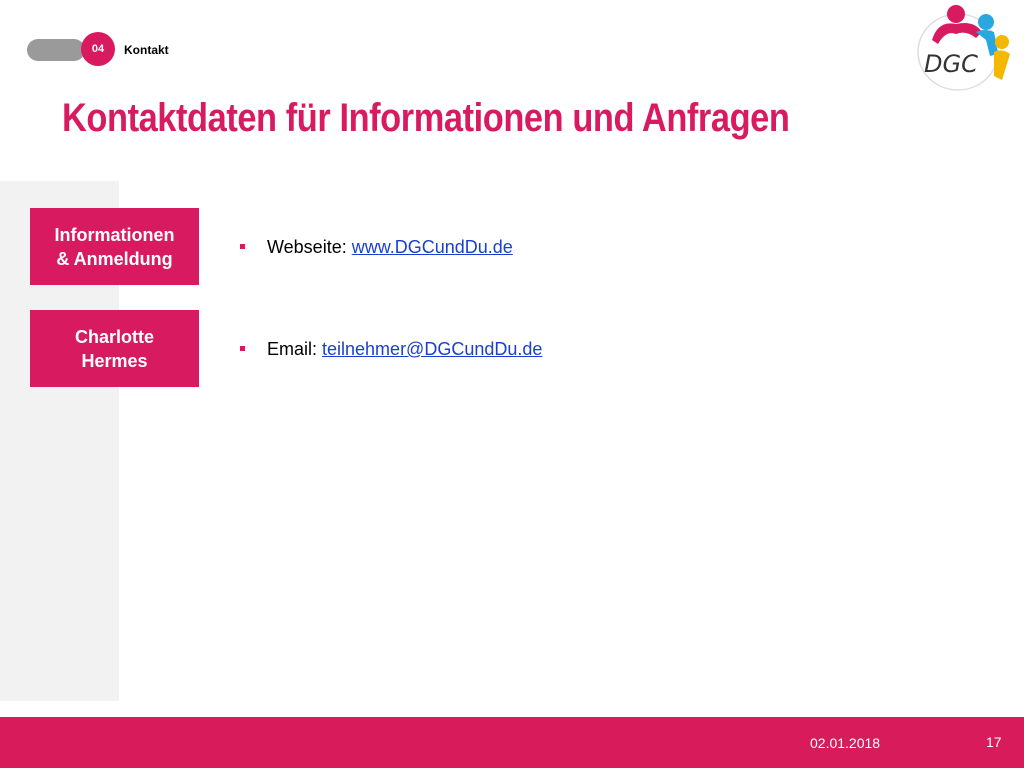 The height and width of the screenshot is (768, 1024). What do you see at coordinates (295, 349) in the screenshot?
I see `contact-label: Email:` at bounding box center [295, 349].